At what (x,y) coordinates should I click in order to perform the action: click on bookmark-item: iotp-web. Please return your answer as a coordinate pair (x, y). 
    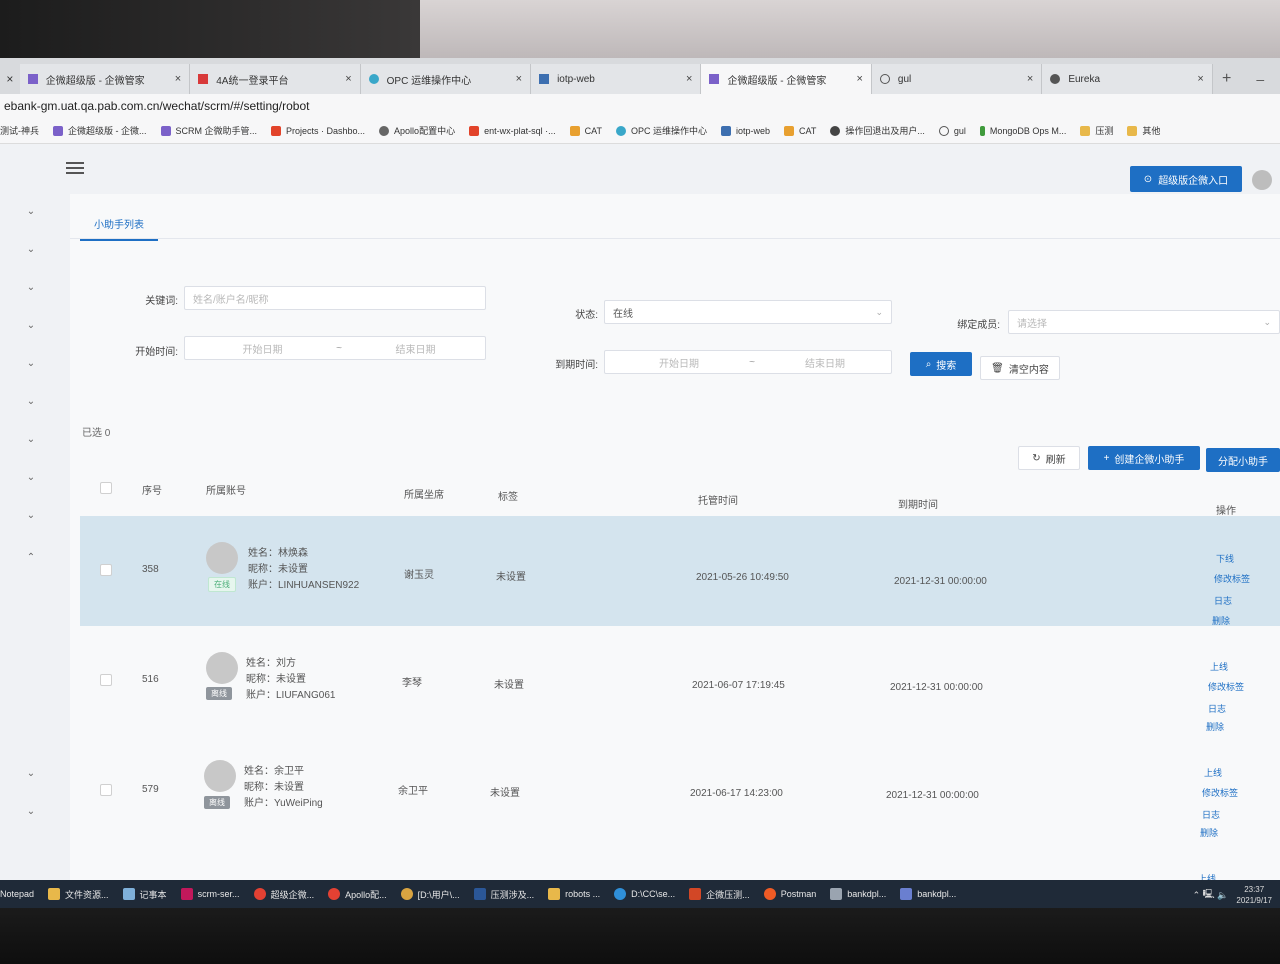
    Looking at the image, I should click on (745, 130).